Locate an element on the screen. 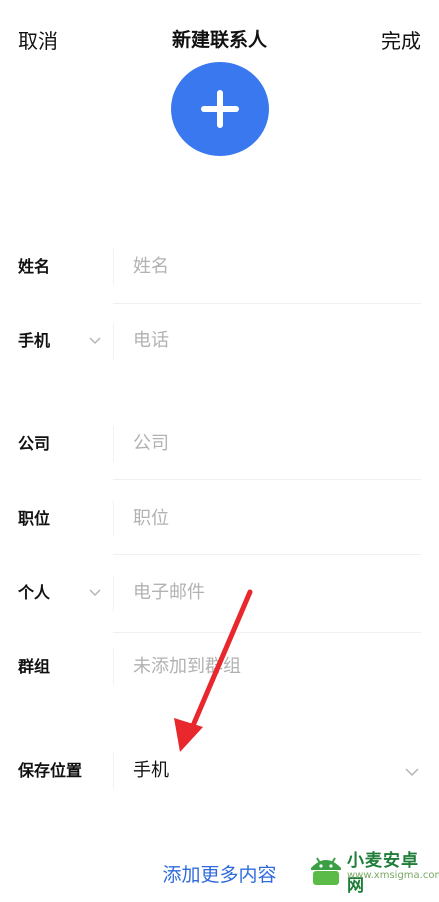 The width and height of the screenshot is (439, 902). email-input: 电子邮件 is located at coordinates (169, 593).